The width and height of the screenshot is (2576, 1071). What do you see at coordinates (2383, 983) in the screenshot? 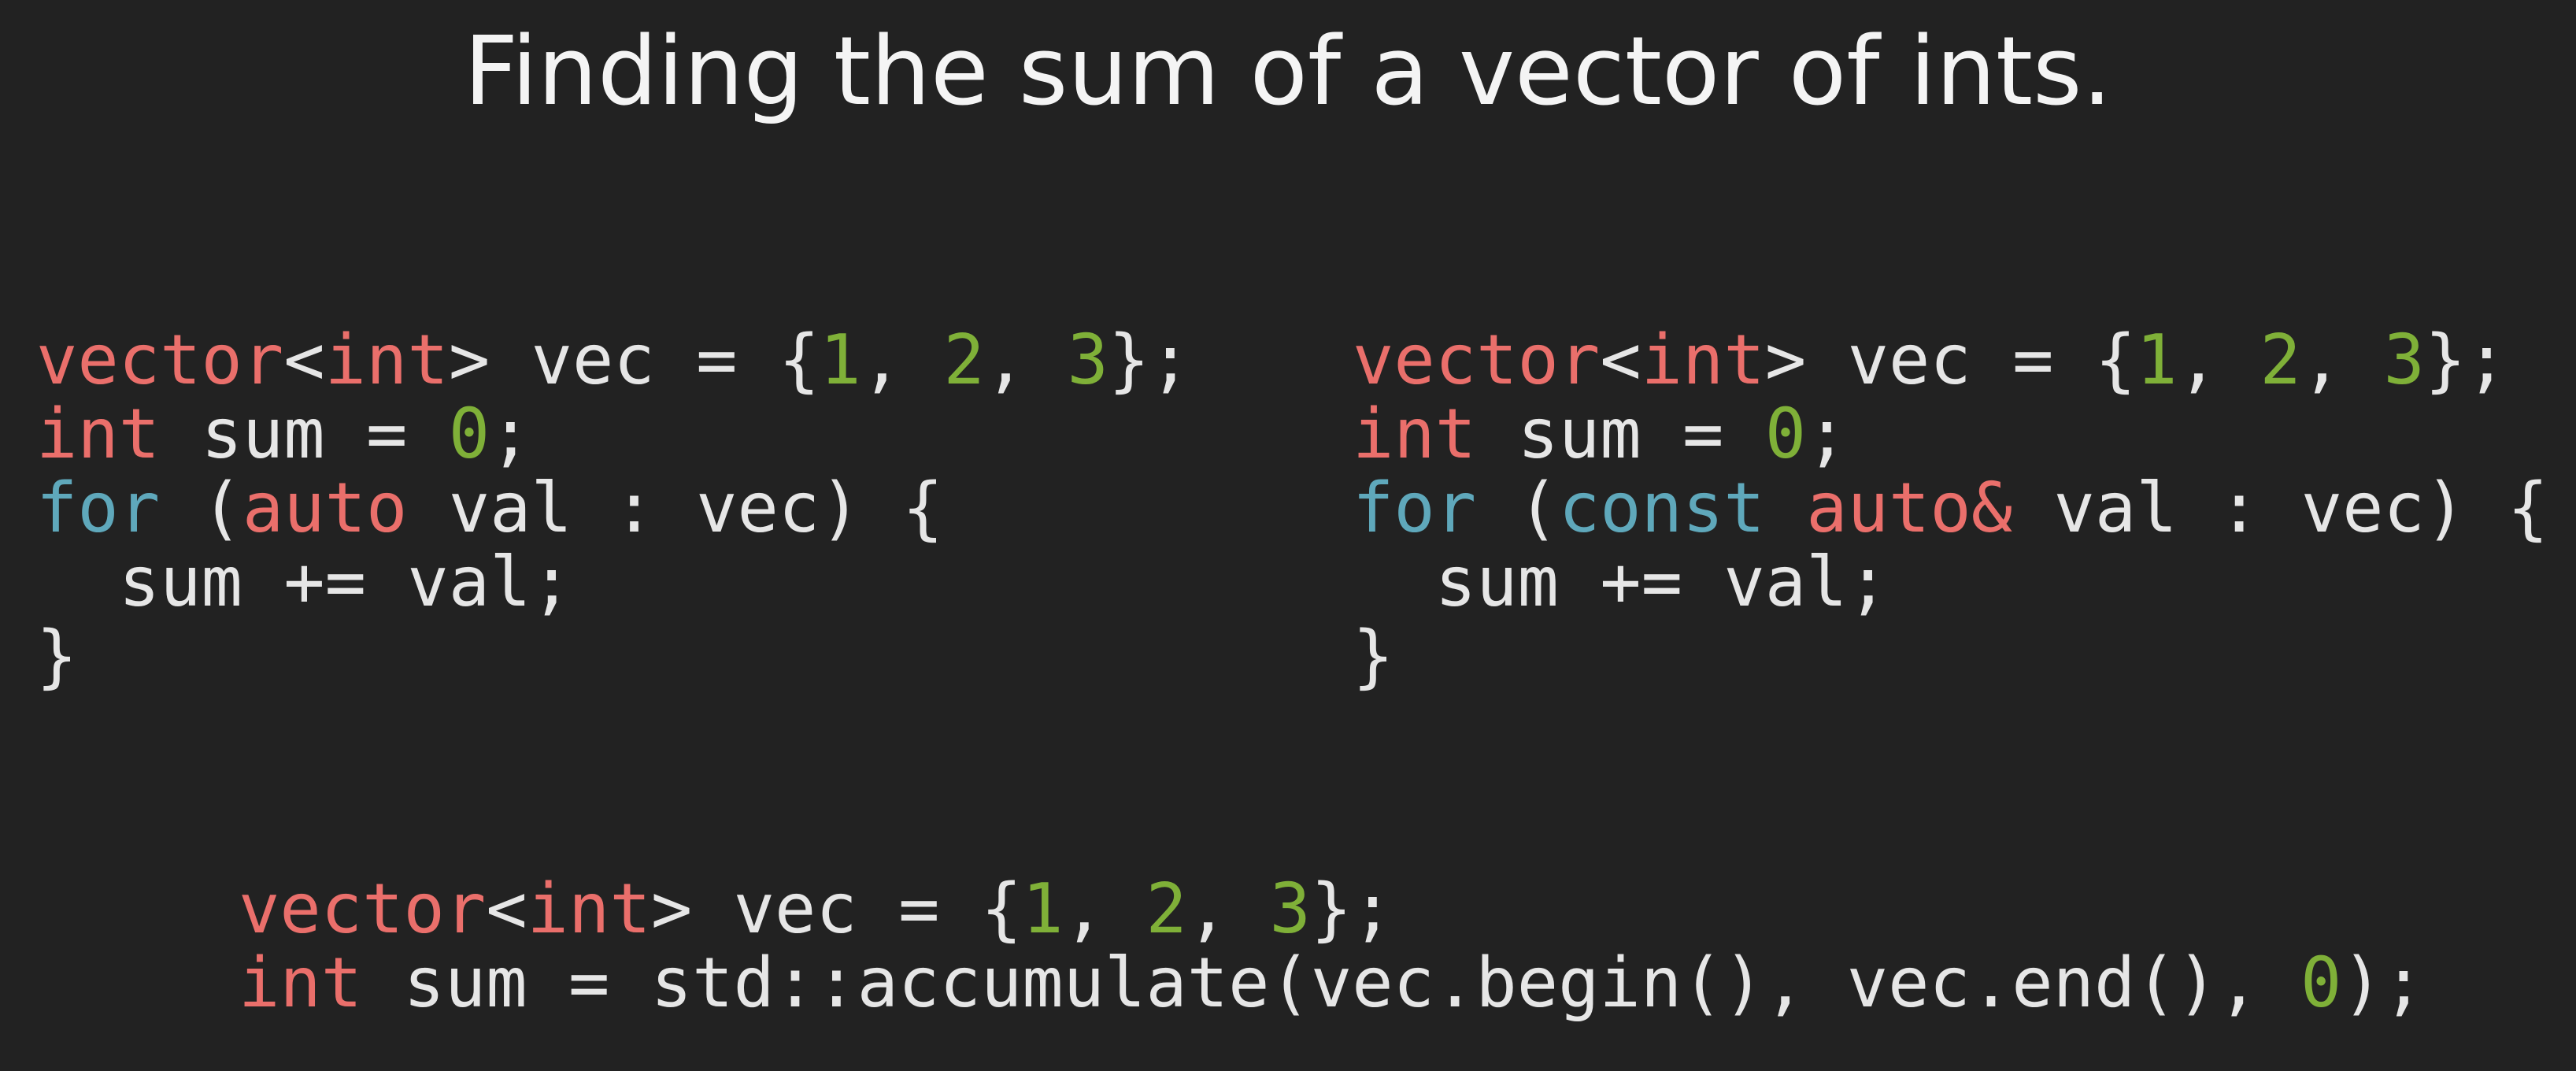
I see `code-text: );` at bounding box center [2383, 983].